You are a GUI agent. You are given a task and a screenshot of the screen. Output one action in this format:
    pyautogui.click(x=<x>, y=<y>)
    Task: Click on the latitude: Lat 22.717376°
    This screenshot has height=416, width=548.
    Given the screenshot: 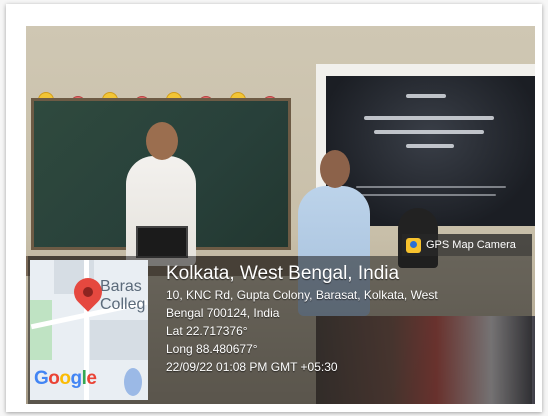 What is the action you would take?
    pyautogui.click(x=207, y=331)
    